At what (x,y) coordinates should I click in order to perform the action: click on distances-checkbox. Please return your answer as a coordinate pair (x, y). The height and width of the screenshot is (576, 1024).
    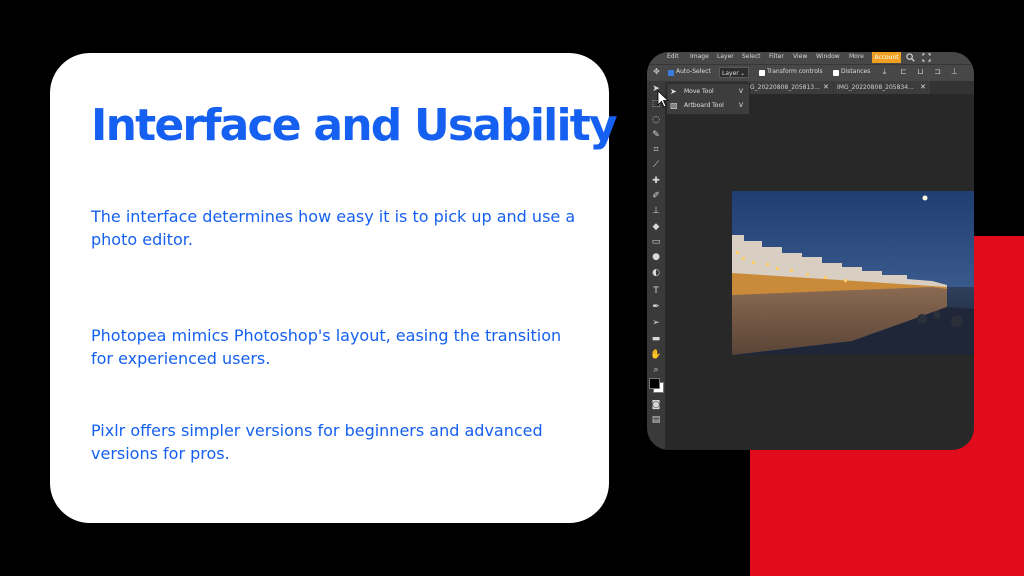
    Looking at the image, I should click on (836, 73).